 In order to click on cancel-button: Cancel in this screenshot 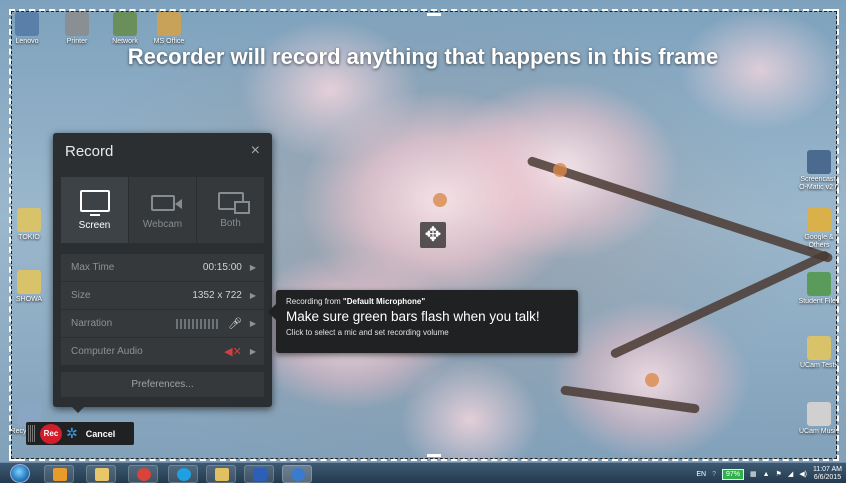, I will do `click(101, 434)`.